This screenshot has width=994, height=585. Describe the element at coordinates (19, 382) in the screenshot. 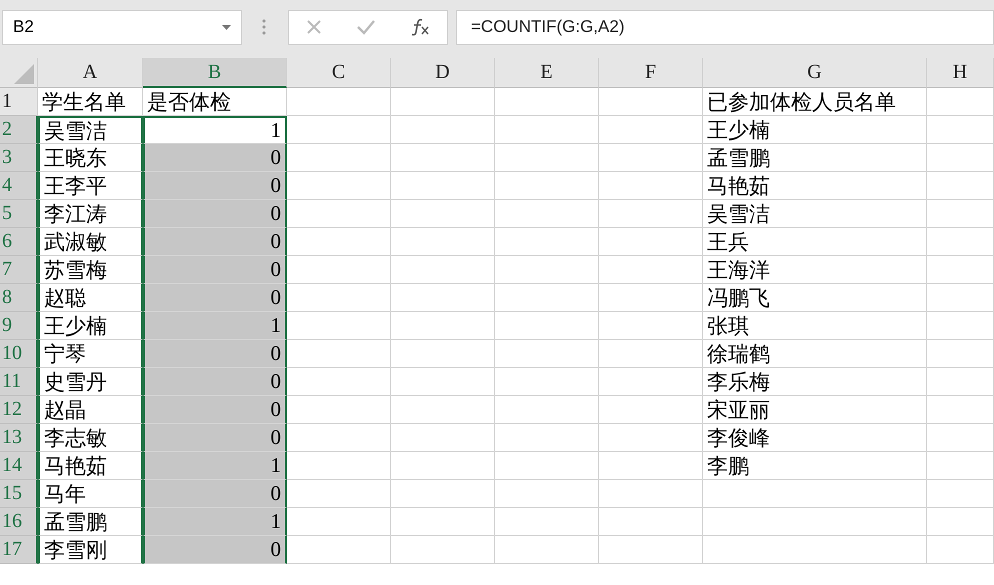

I see `row-header: 11` at that location.